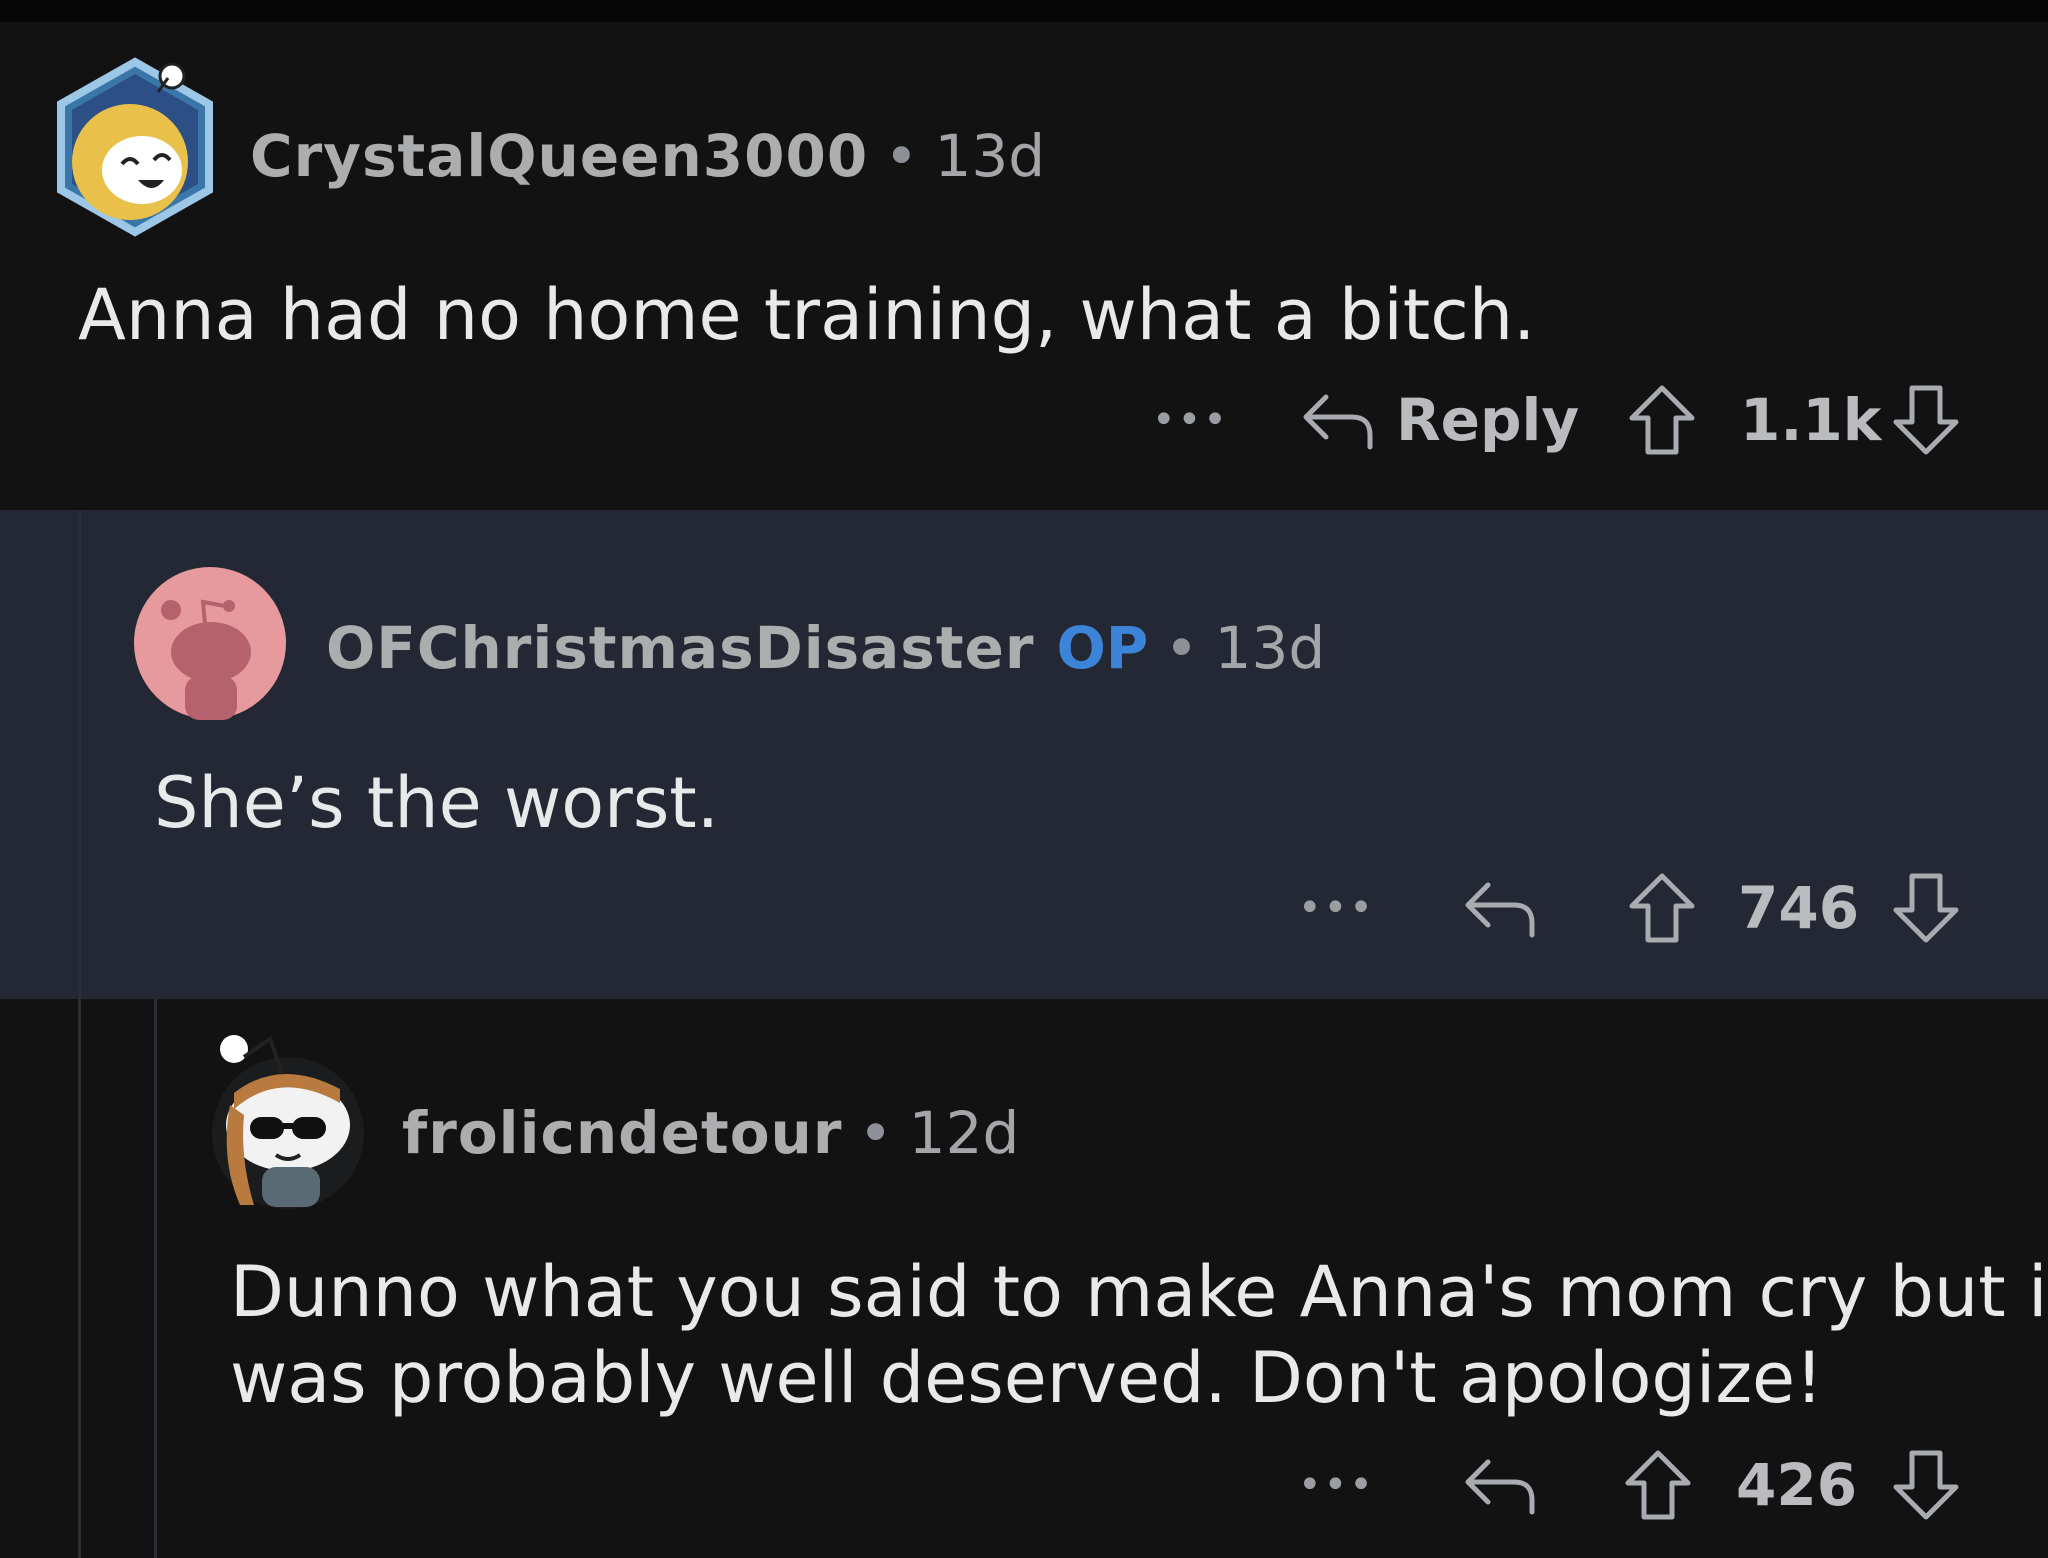 Image resolution: width=2048 pixels, height=1558 pixels. I want to click on comment-age: 12d, so click(964, 1133).